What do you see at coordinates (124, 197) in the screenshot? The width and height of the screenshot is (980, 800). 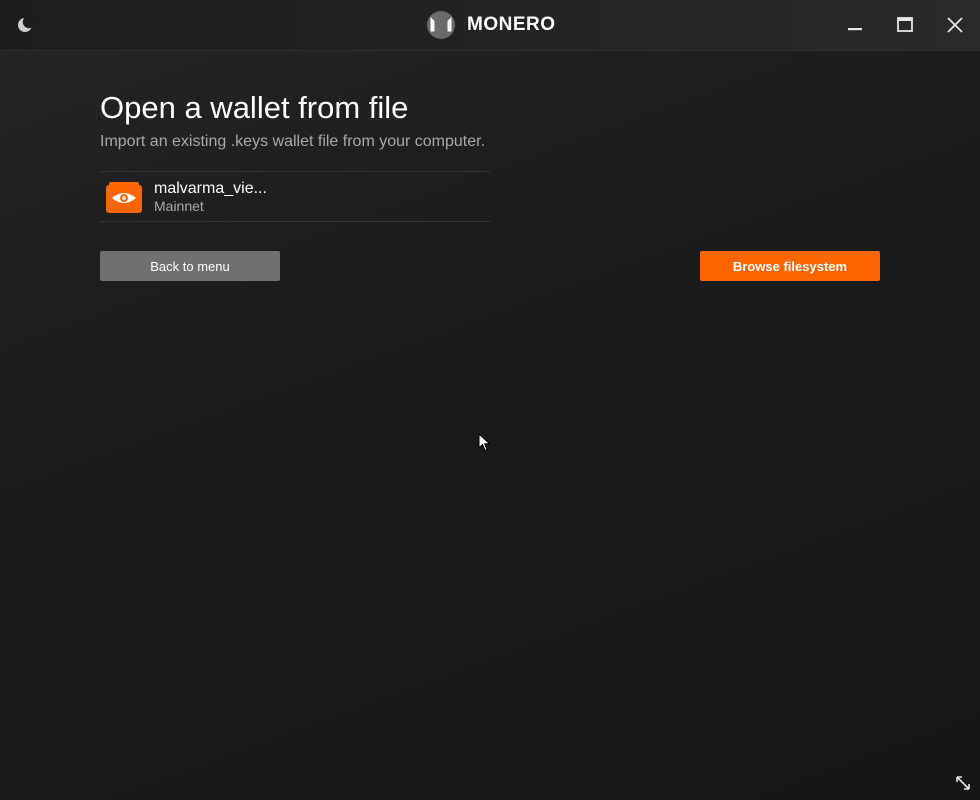 I see `view-only-wallet-icon` at bounding box center [124, 197].